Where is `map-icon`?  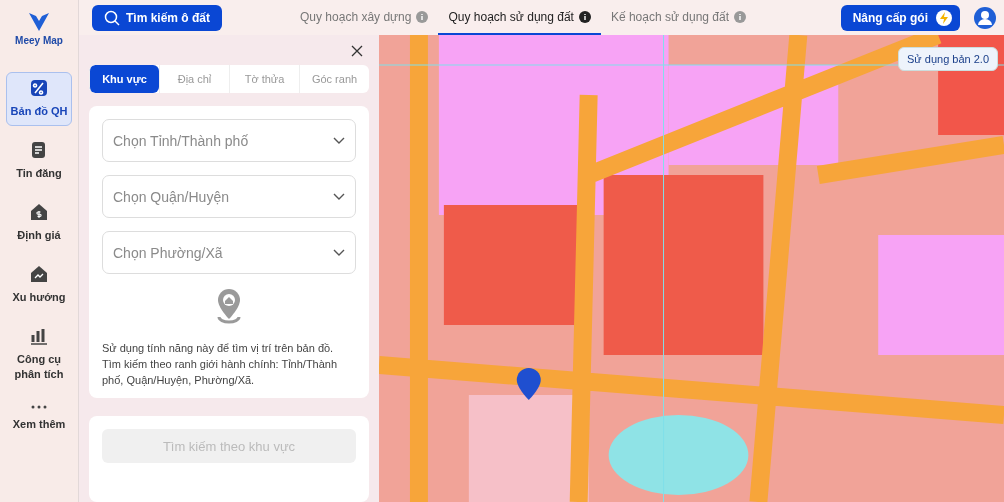
map-icon is located at coordinates (39, 88).